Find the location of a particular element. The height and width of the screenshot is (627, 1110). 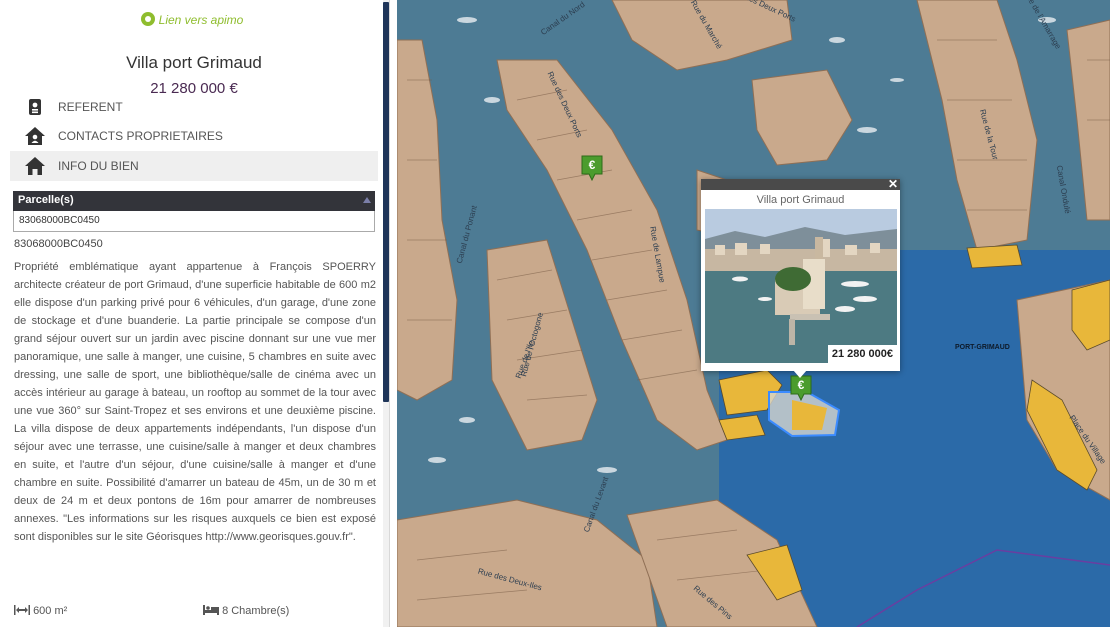

feature-surface-value: 600 m² is located at coordinates (50, 611).